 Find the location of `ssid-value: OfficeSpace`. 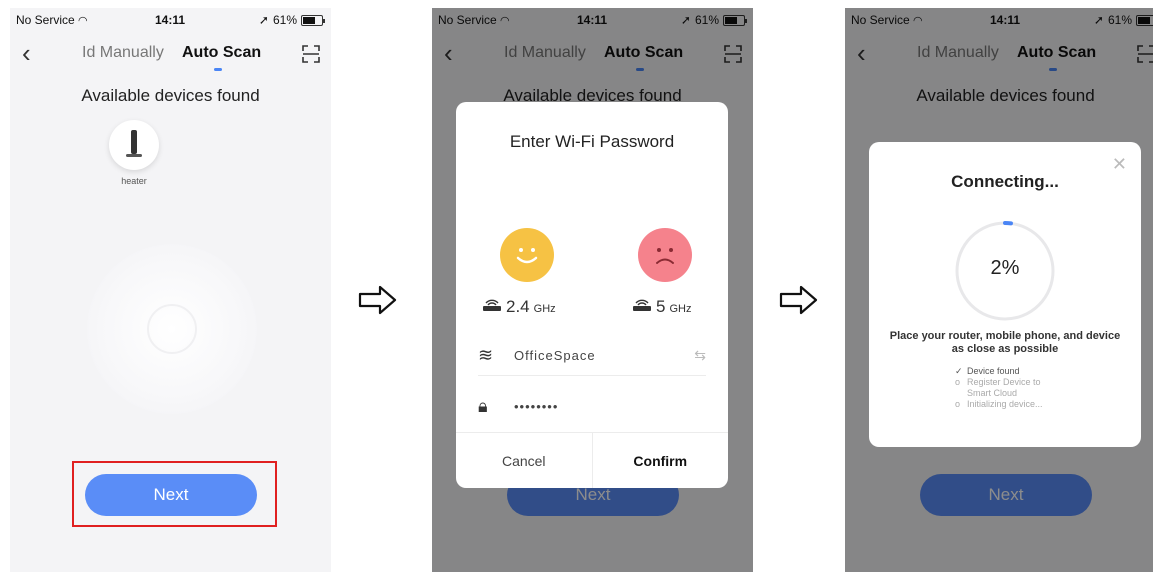

ssid-value: OfficeSpace is located at coordinates (555, 355).